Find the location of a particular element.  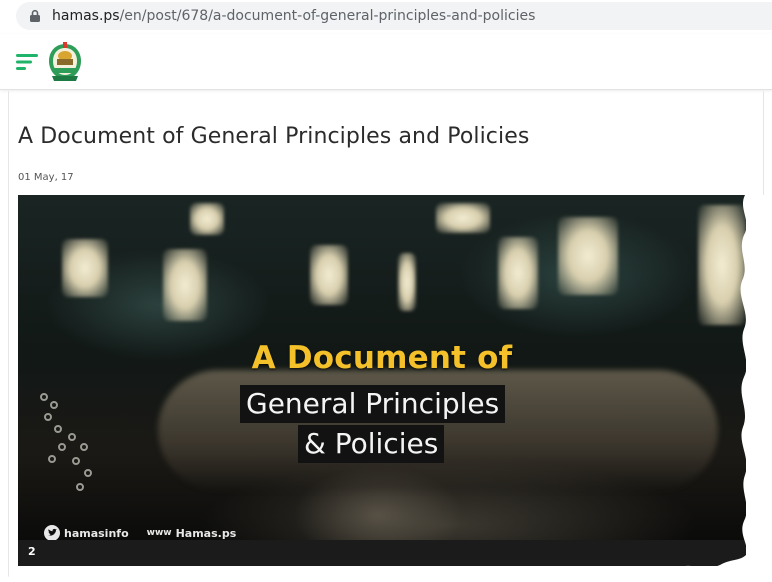

hamburger-menu-icon is located at coordinates (27, 62).